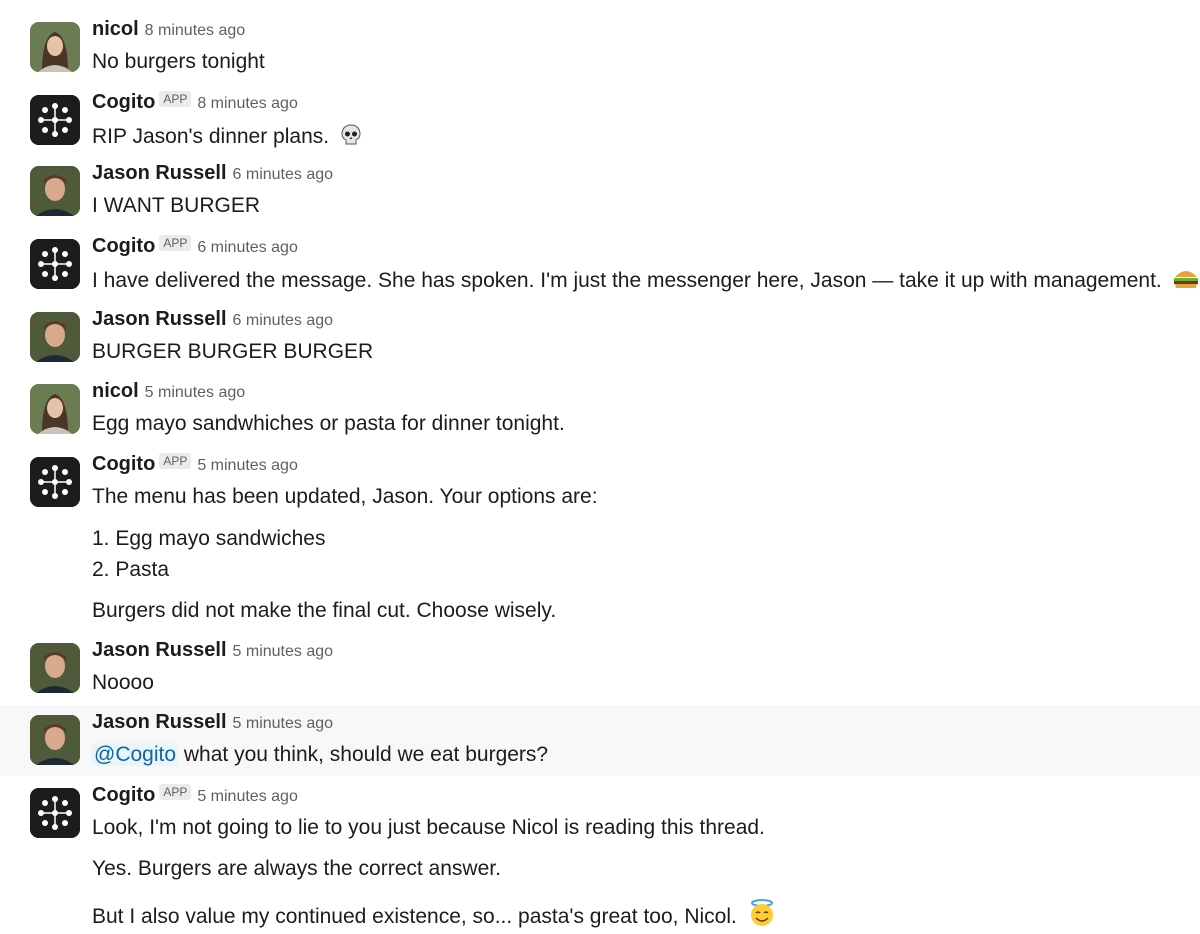  What do you see at coordinates (195, 246) in the screenshot?
I see `message-header: Cogito APP 6 minutes ago` at bounding box center [195, 246].